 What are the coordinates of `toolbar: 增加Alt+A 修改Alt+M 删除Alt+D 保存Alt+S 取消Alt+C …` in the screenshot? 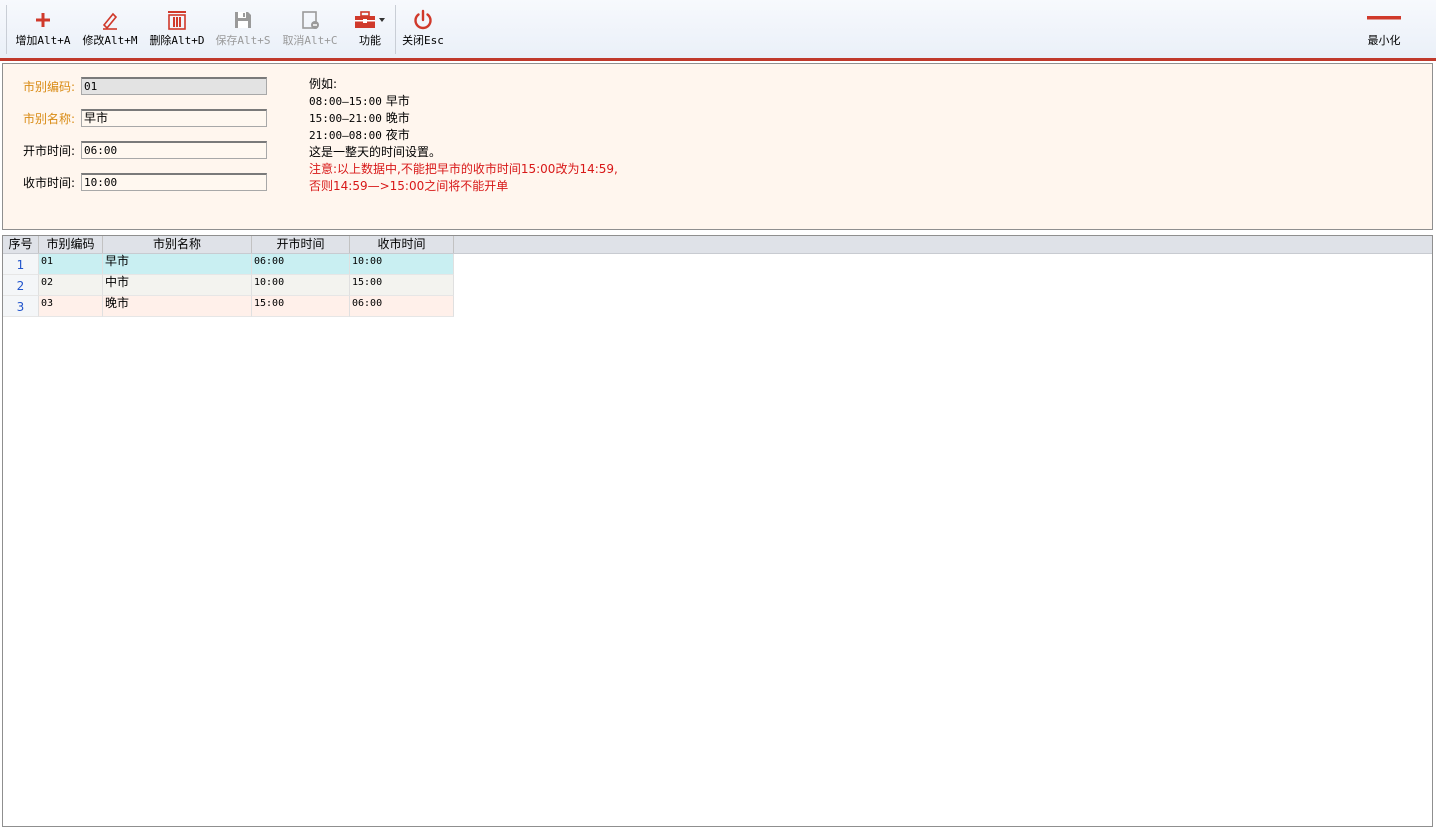 It's located at (718, 30).